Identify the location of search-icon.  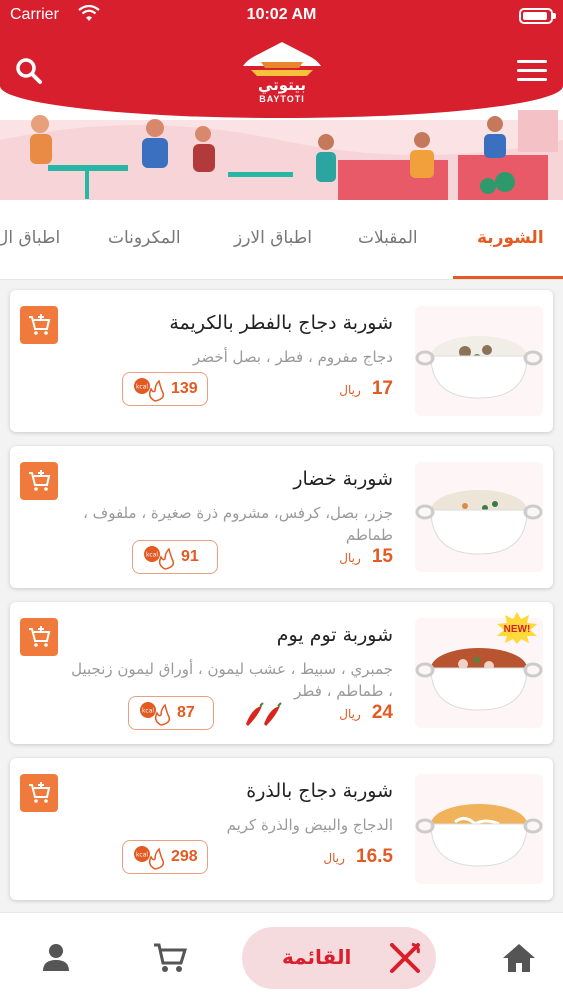
(29, 71).